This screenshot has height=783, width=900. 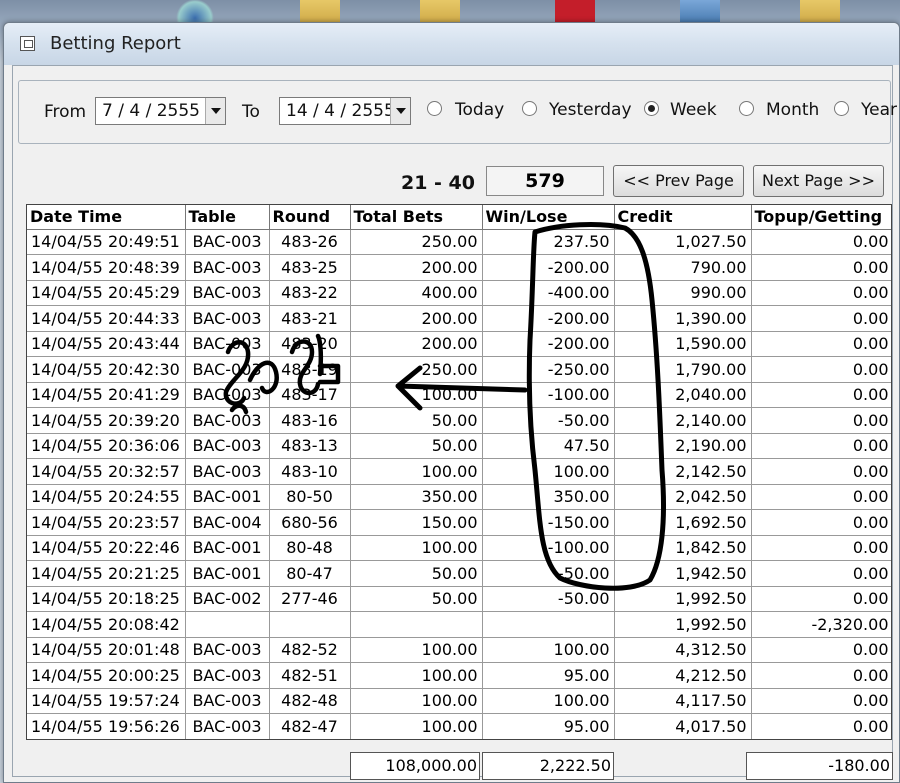 What do you see at coordinates (841, 108) in the screenshot?
I see `radio-year` at bounding box center [841, 108].